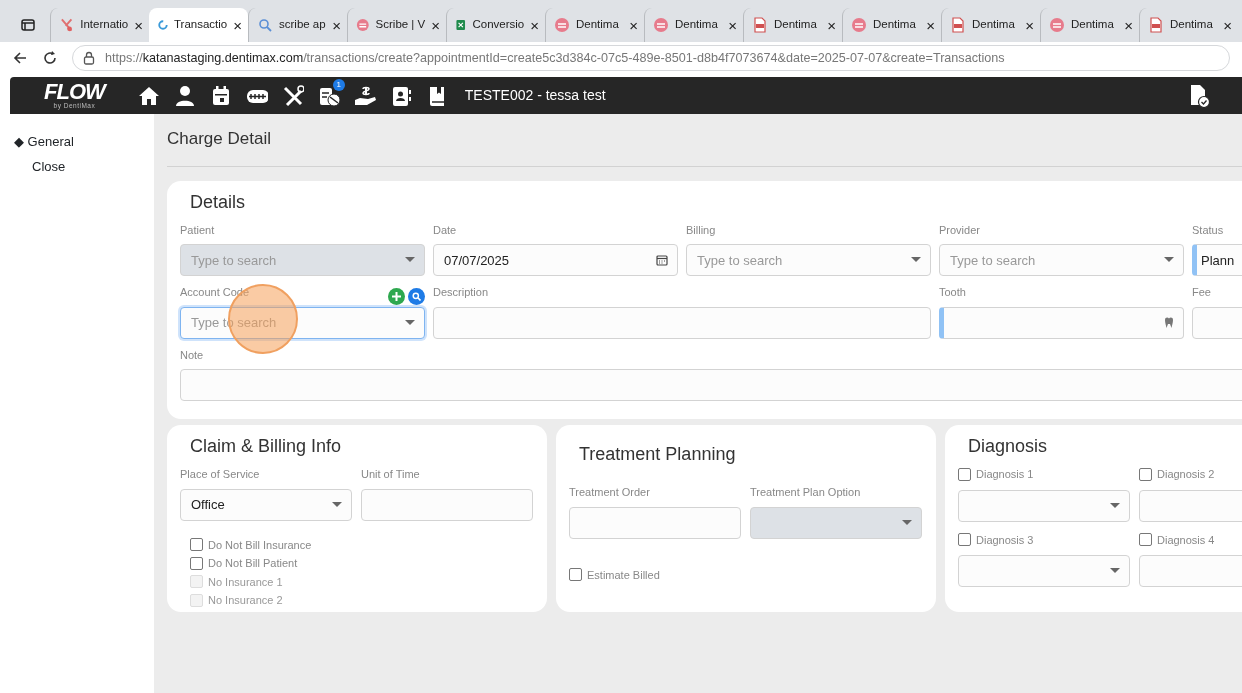 This screenshot has width=1242, height=693. I want to click on note-field, so click(711, 385).